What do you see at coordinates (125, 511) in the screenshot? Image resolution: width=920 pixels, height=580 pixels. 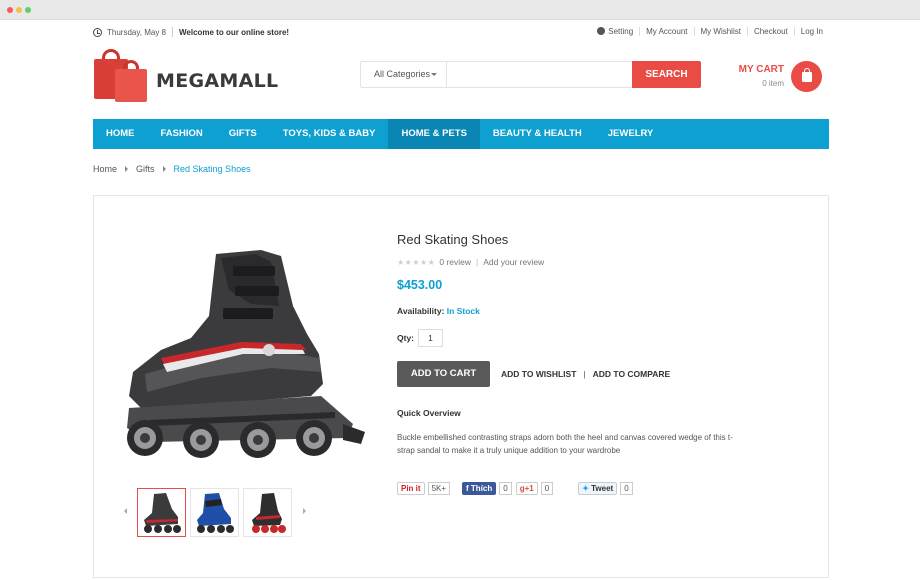 I see `thumbnail-prev-arrow` at bounding box center [125, 511].